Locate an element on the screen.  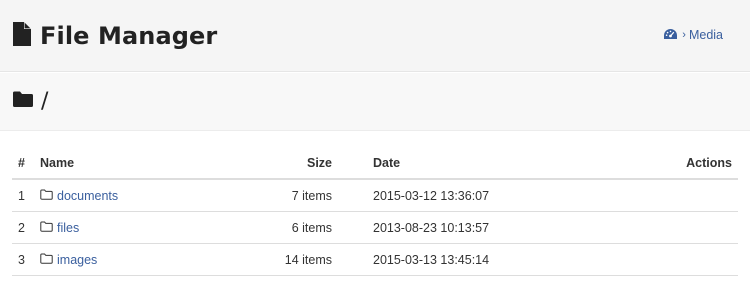
table-row: 2 files 6 items 2013-08-23 10:13:57 is located at coordinates (375, 228).